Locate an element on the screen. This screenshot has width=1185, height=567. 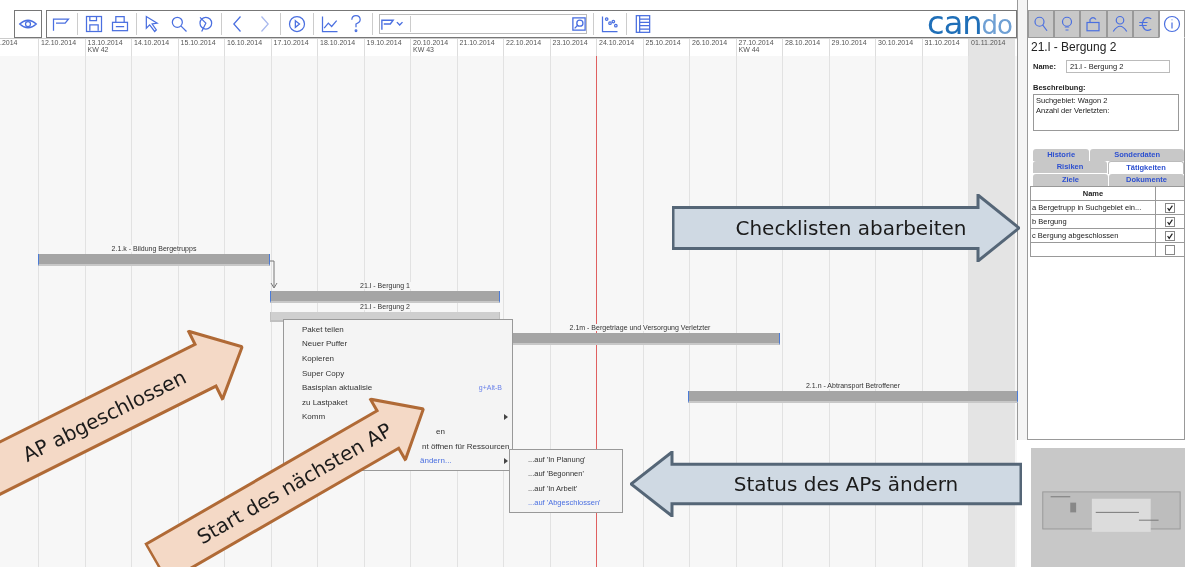
info-icon is located at coordinates (1171, 24).